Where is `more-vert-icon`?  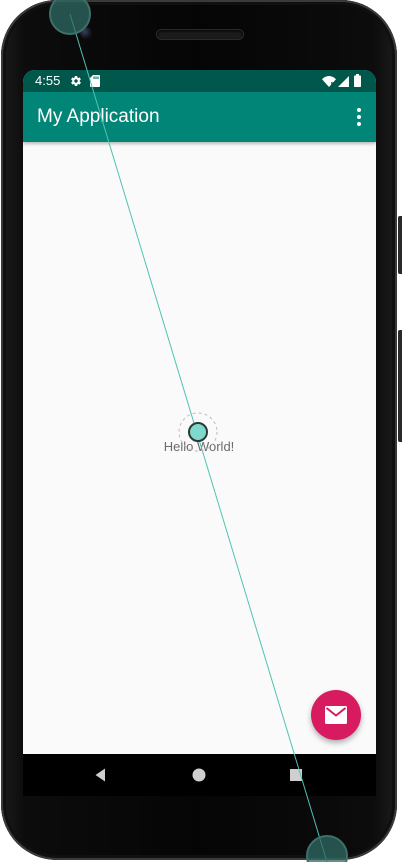 more-vert-icon is located at coordinates (359, 117).